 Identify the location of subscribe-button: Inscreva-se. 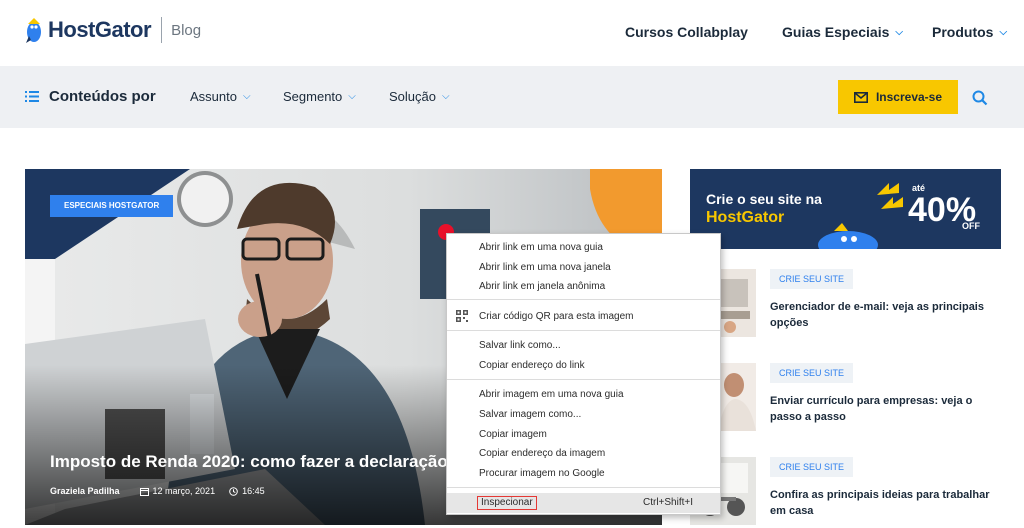
(898, 97).